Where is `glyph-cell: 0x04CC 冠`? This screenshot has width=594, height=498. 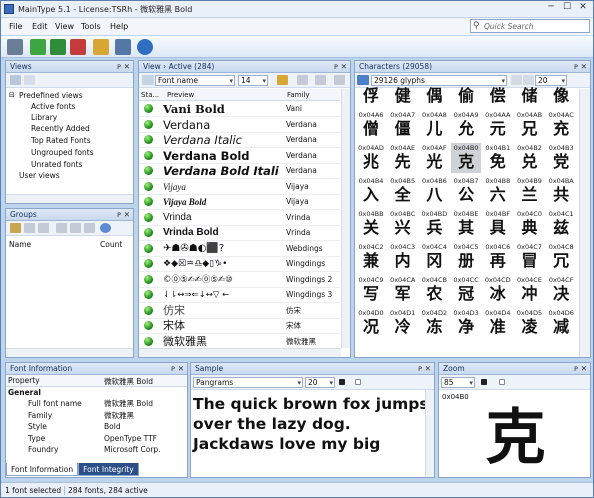
glyph-cell: 0x04CC 冠 is located at coordinates (466, 290).